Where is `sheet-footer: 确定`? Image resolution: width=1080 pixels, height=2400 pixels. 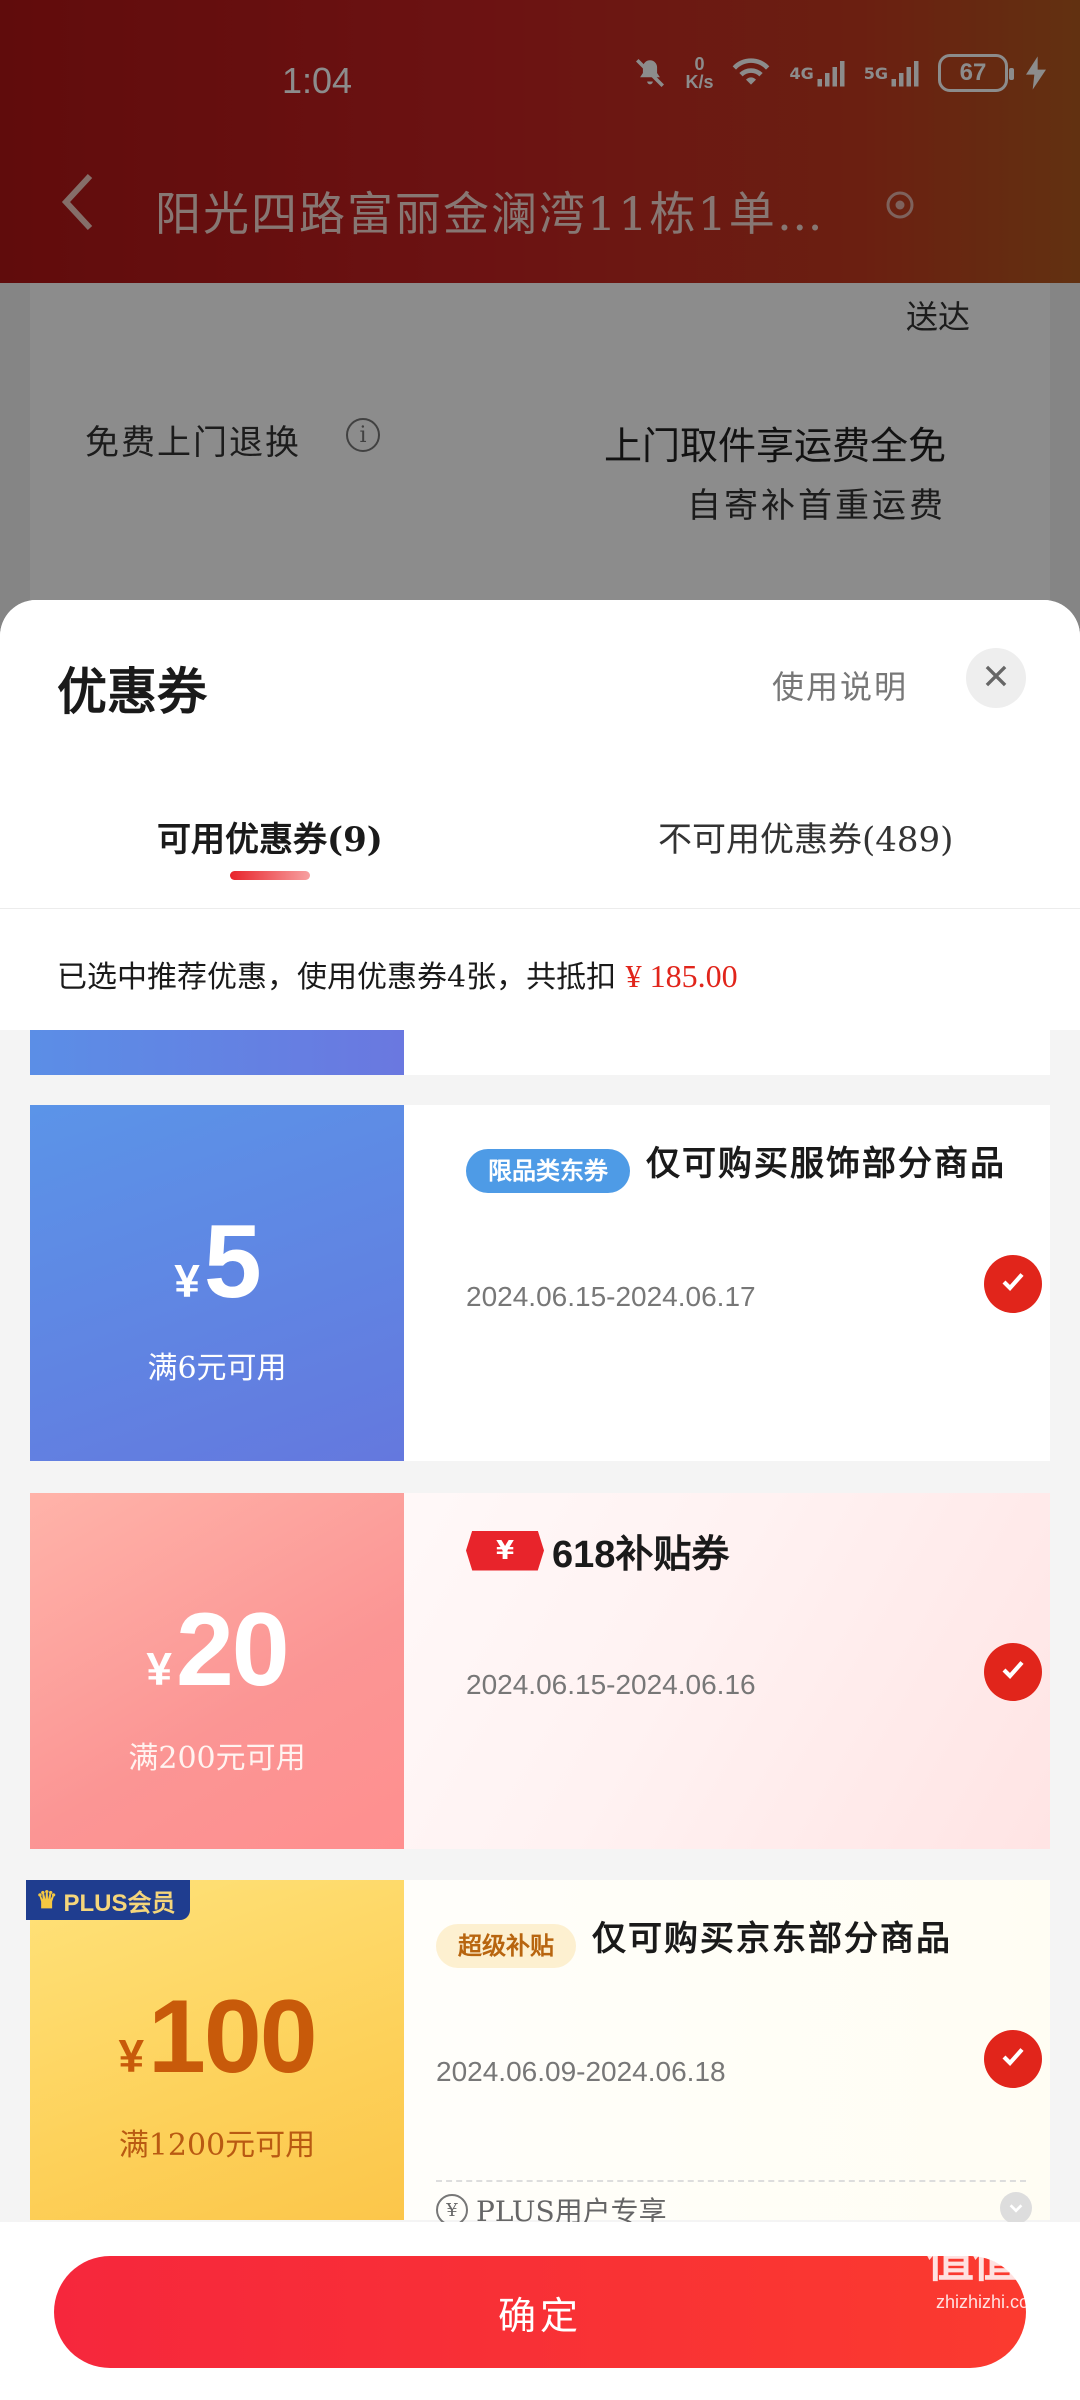
sheet-footer: 确定 is located at coordinates (540, 2311).